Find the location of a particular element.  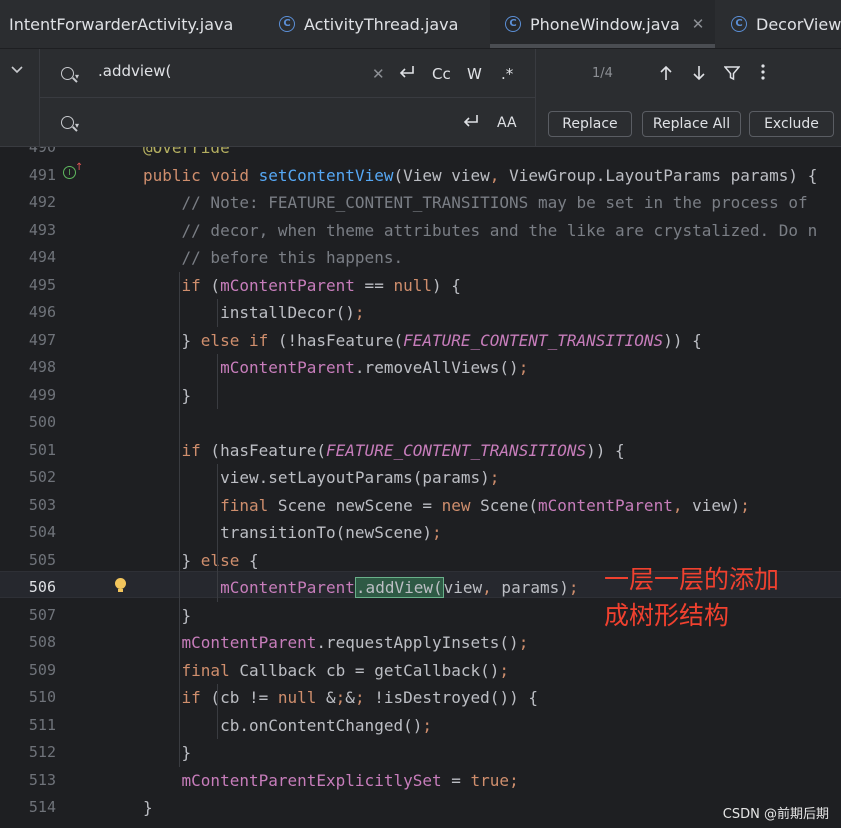

code-line: 498 mContentParent.removeAllViews(); is located at coordinates (420, 368).